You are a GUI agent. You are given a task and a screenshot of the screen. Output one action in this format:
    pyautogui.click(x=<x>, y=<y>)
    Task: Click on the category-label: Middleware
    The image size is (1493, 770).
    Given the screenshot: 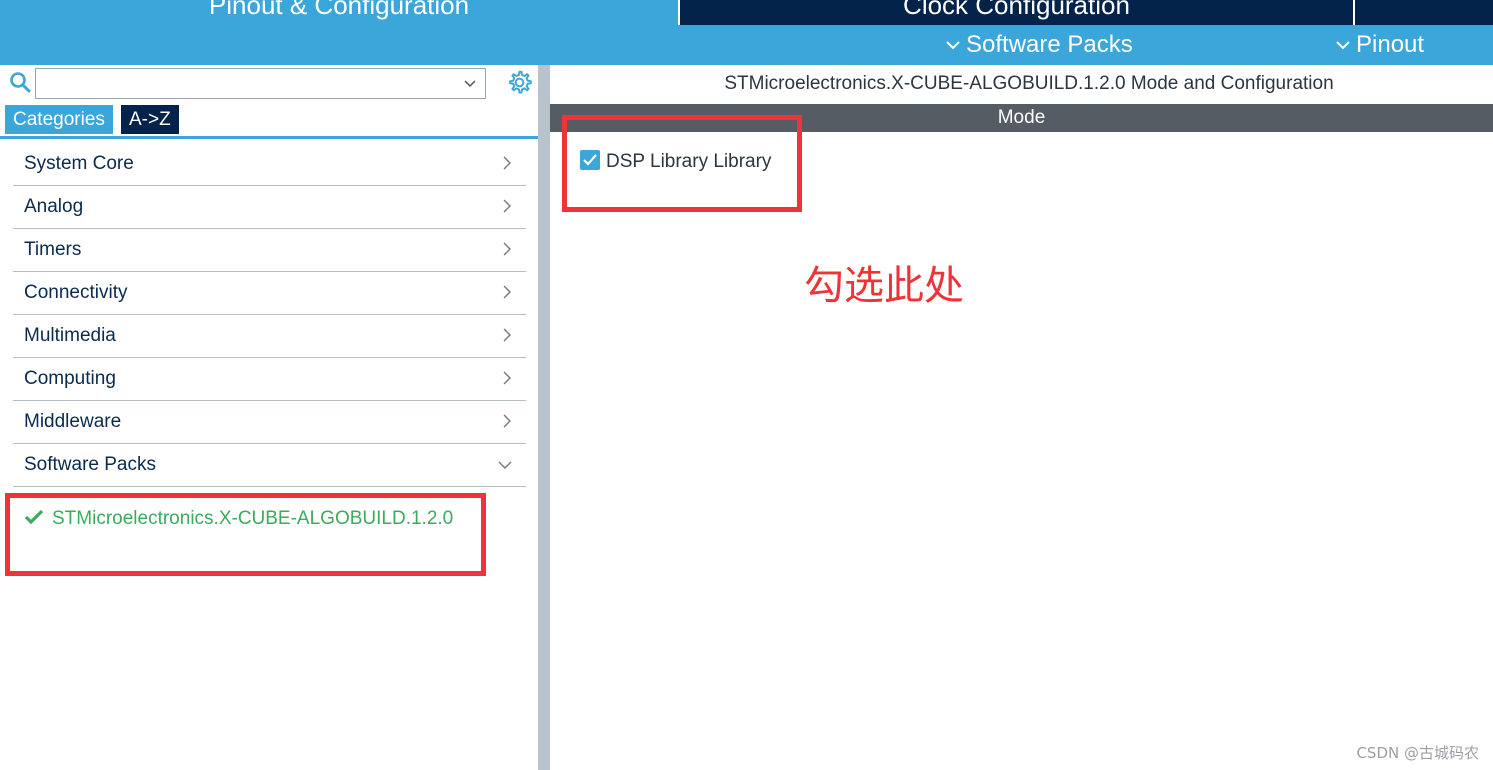 What is the action you would take?
    pyautogui.click(x=73, y=421)
    